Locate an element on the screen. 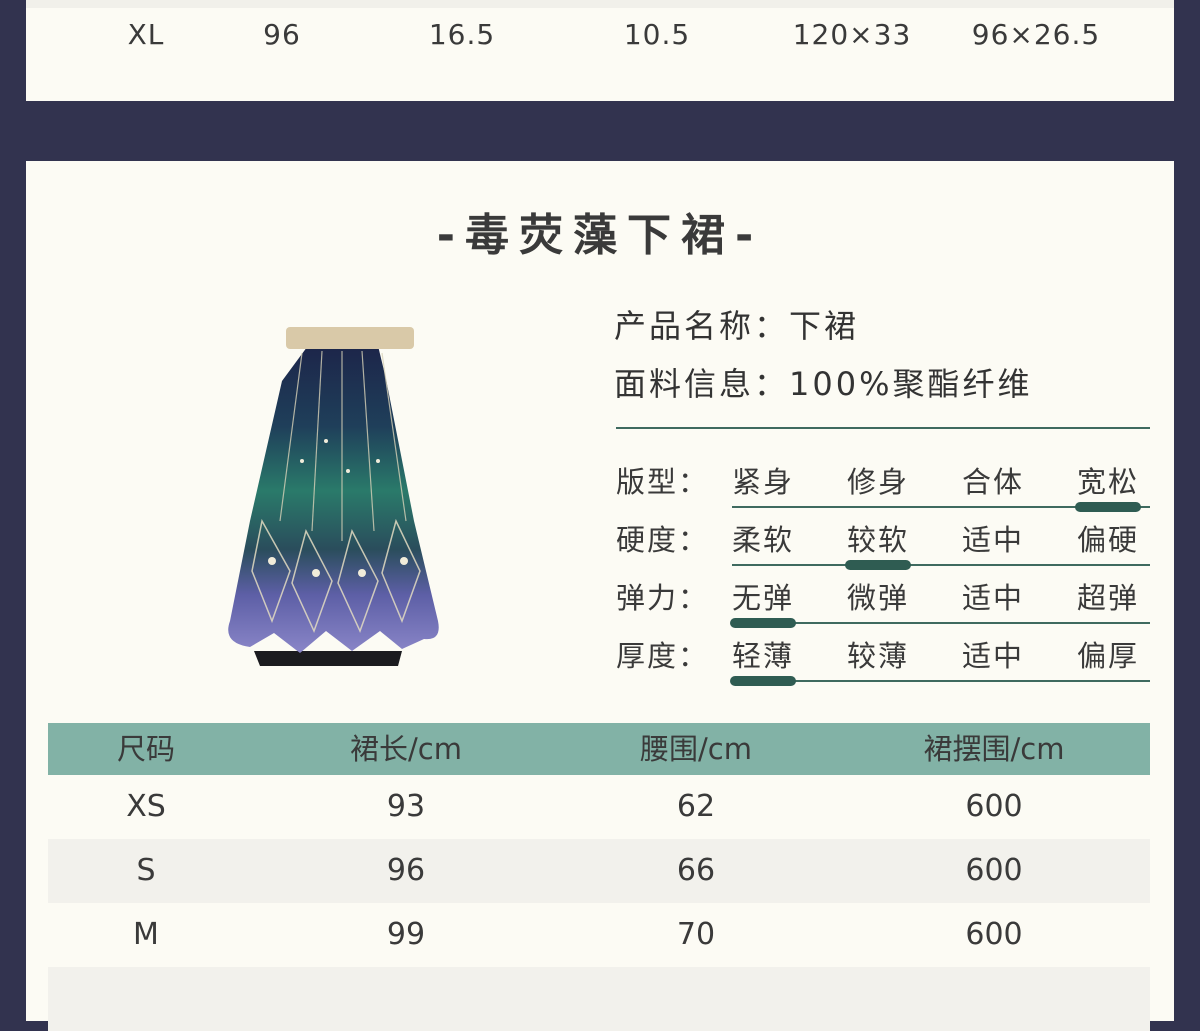 The image size is (1200, 1031). previous-size-table-card: XL 96 16.5 10.5 120×33 96×26.5 is located at coordinates (600, 50).